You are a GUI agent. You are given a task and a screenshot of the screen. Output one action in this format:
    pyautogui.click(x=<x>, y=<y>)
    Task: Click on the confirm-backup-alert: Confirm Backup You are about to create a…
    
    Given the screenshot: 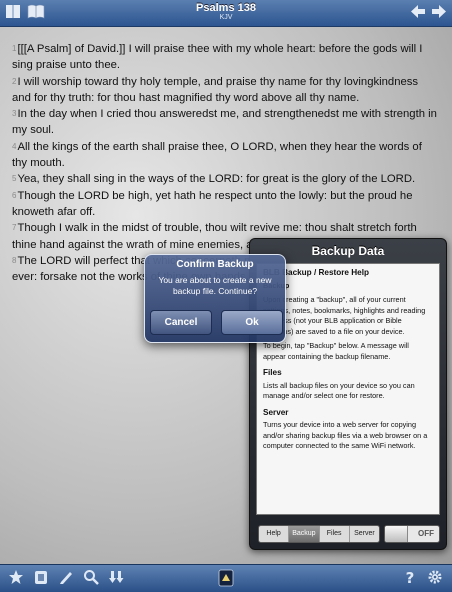 What is the action you would take?
    pyautogui.click(x=215, y=298)
    